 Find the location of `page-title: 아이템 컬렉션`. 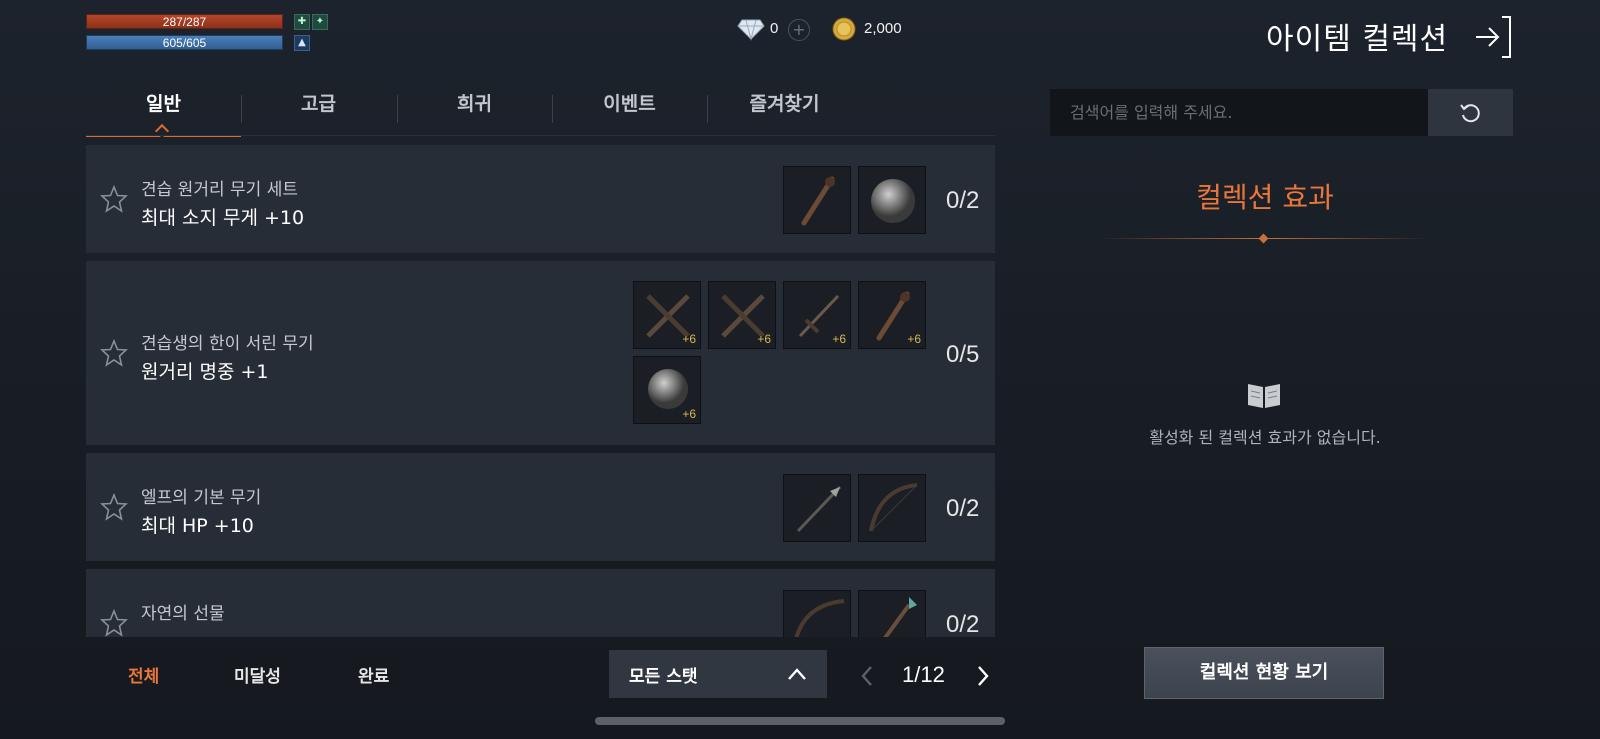

page-title: 아이템 컬렉션 is located at coordinates (1357, 39).